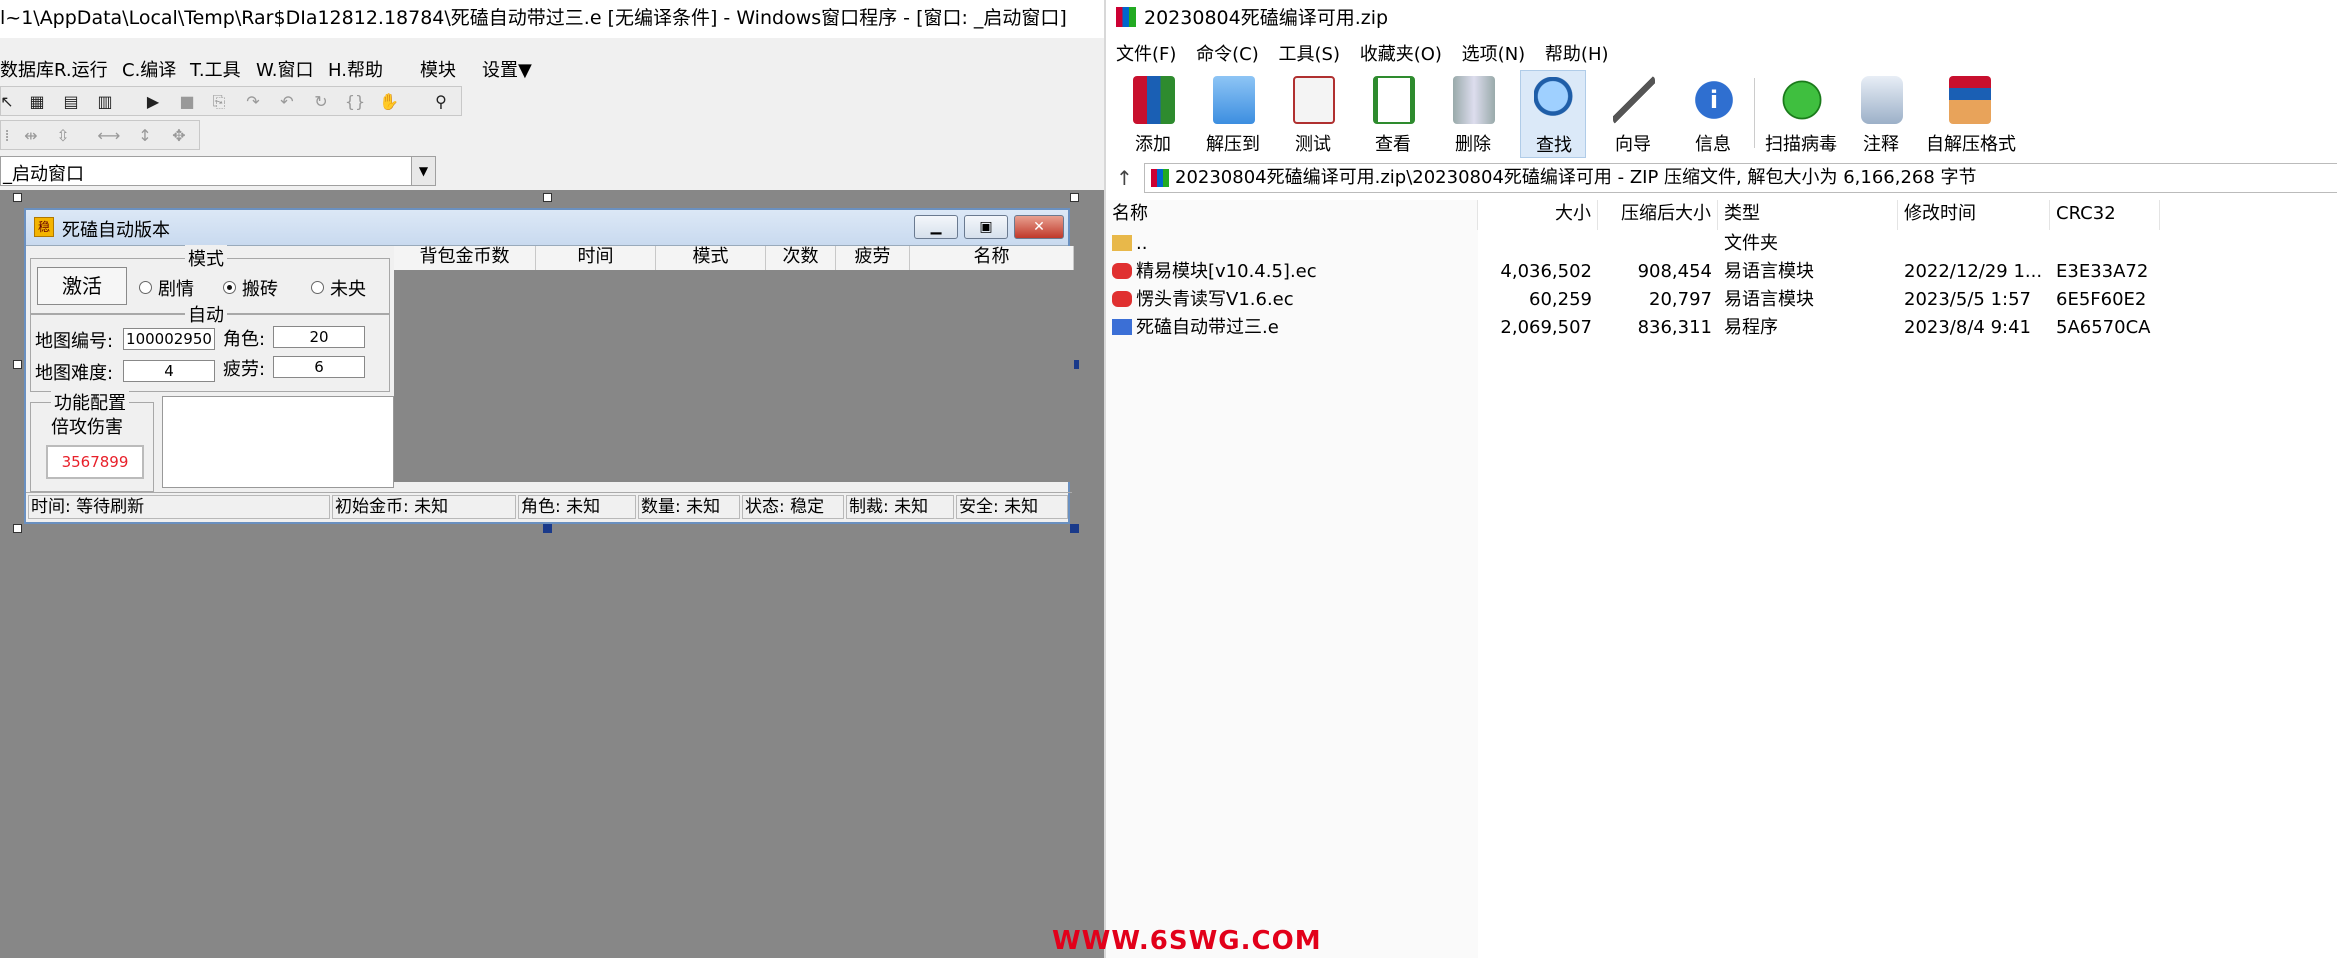  I want to click on fatigue-label: 疲劳:, so click(244, 369).